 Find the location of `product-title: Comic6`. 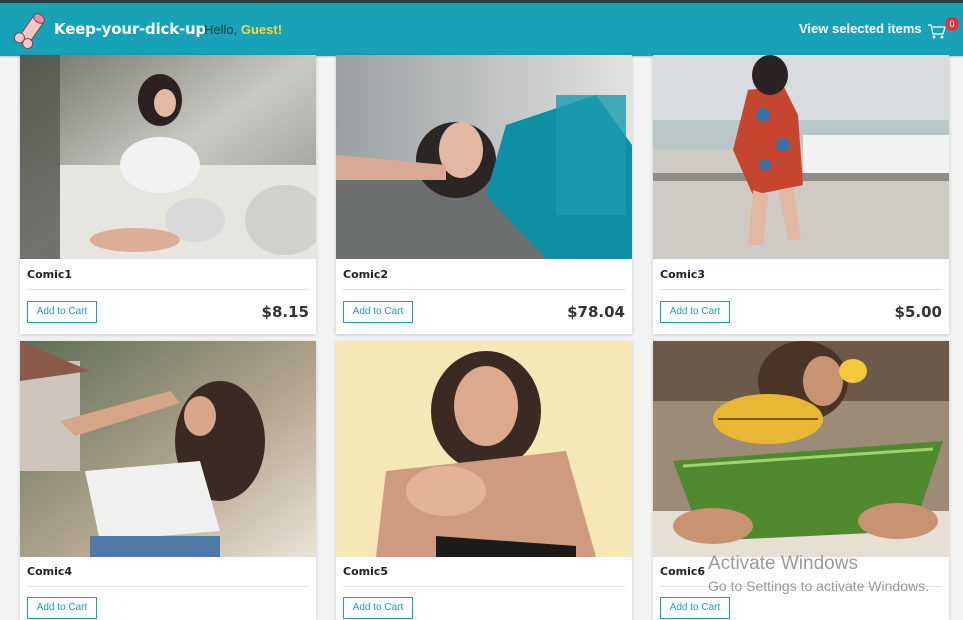

product-title: Comic6 is located at coordinates (682, 571).